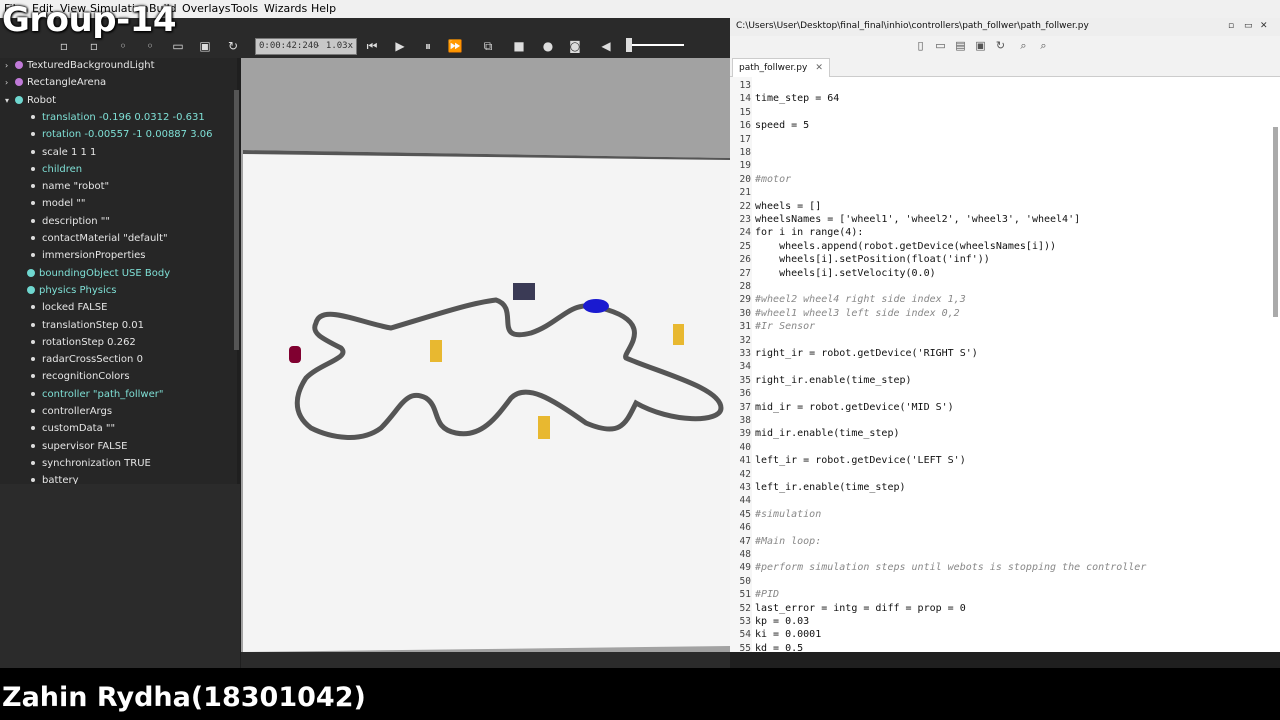  I want to click on record-animation-icon: ●, so click(548, 46).